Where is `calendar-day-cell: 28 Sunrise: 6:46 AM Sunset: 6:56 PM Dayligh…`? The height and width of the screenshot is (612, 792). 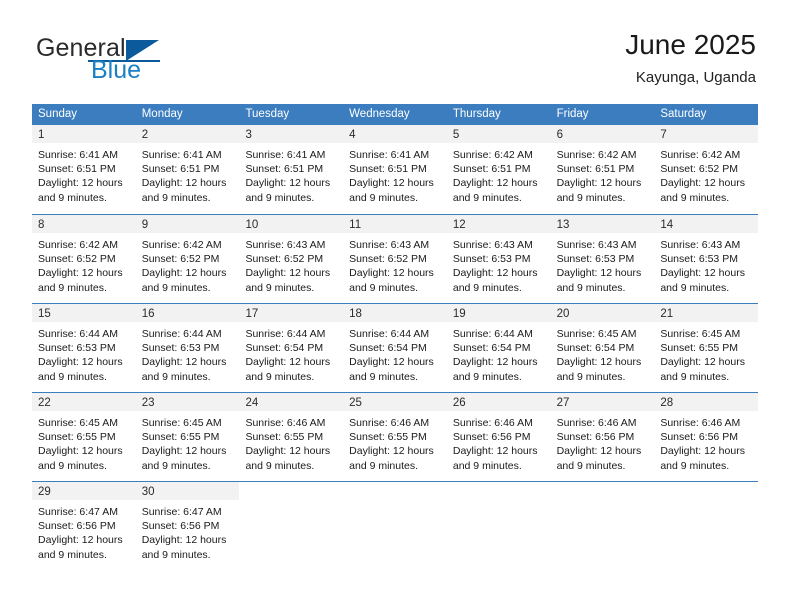
calendar-day-cell: 28 Sunrise: 6:46 AM Sunset: 6:56 PM Dayligh… is located at coordinates (706, 437).